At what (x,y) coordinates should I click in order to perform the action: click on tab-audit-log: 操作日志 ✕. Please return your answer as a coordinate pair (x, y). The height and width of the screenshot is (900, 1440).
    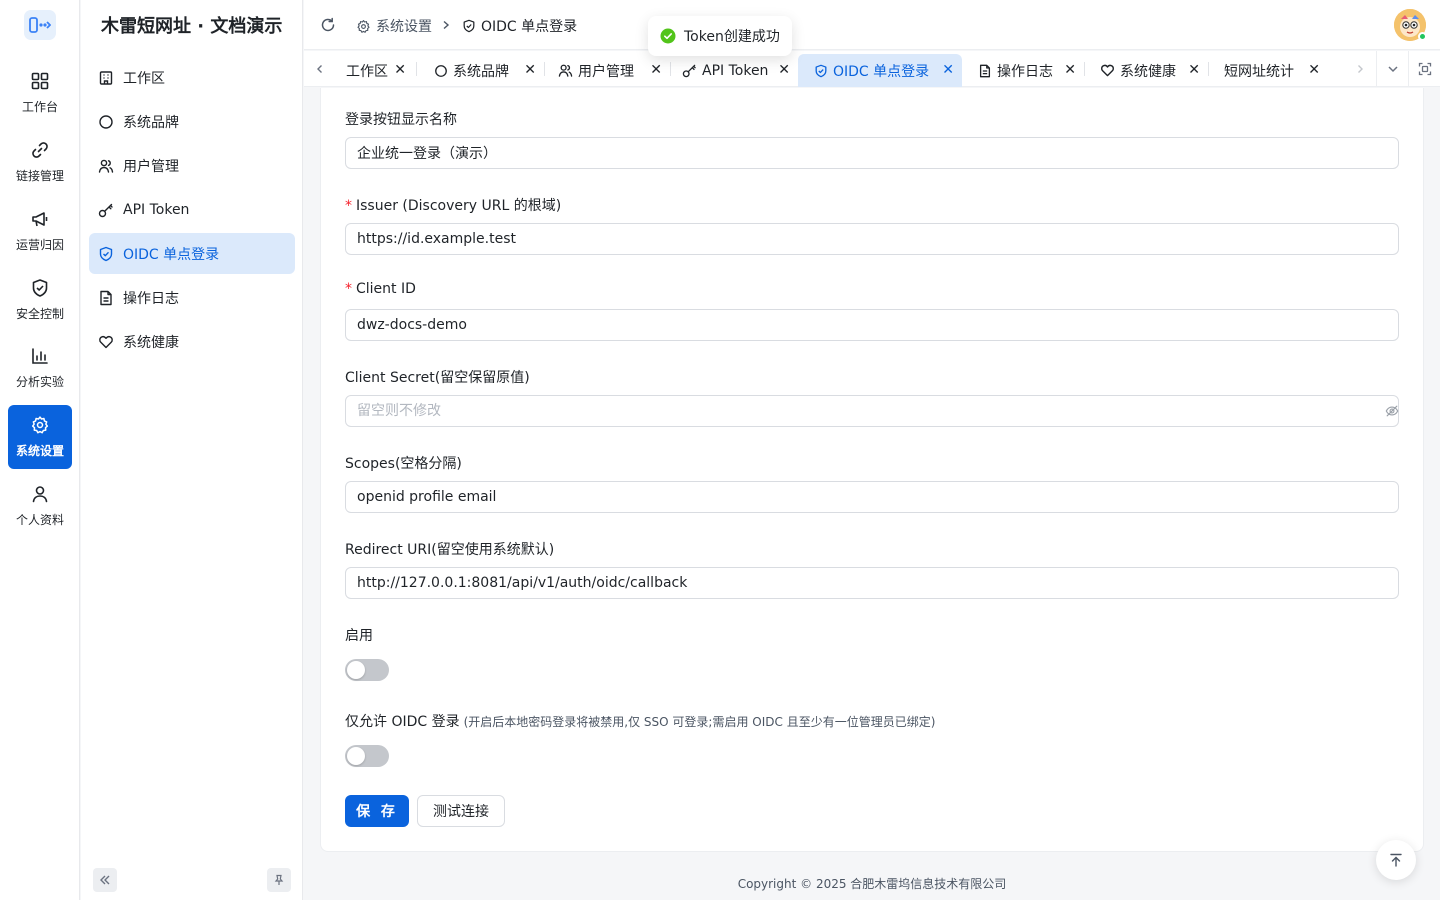
    Looking at the image, I should click on (1024, 70).